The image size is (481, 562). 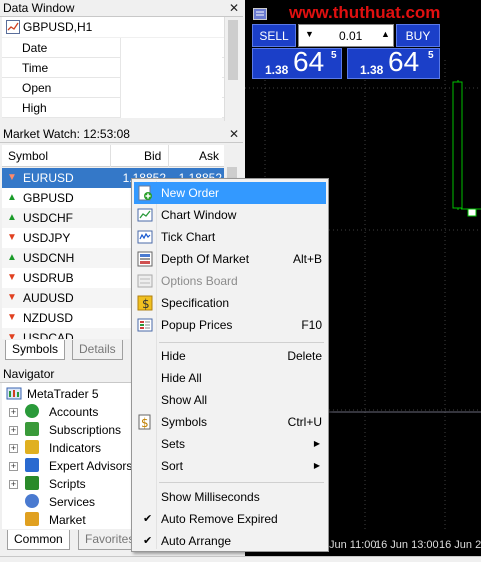 I want to click on accounts-icon, so click(x=32, y=411).